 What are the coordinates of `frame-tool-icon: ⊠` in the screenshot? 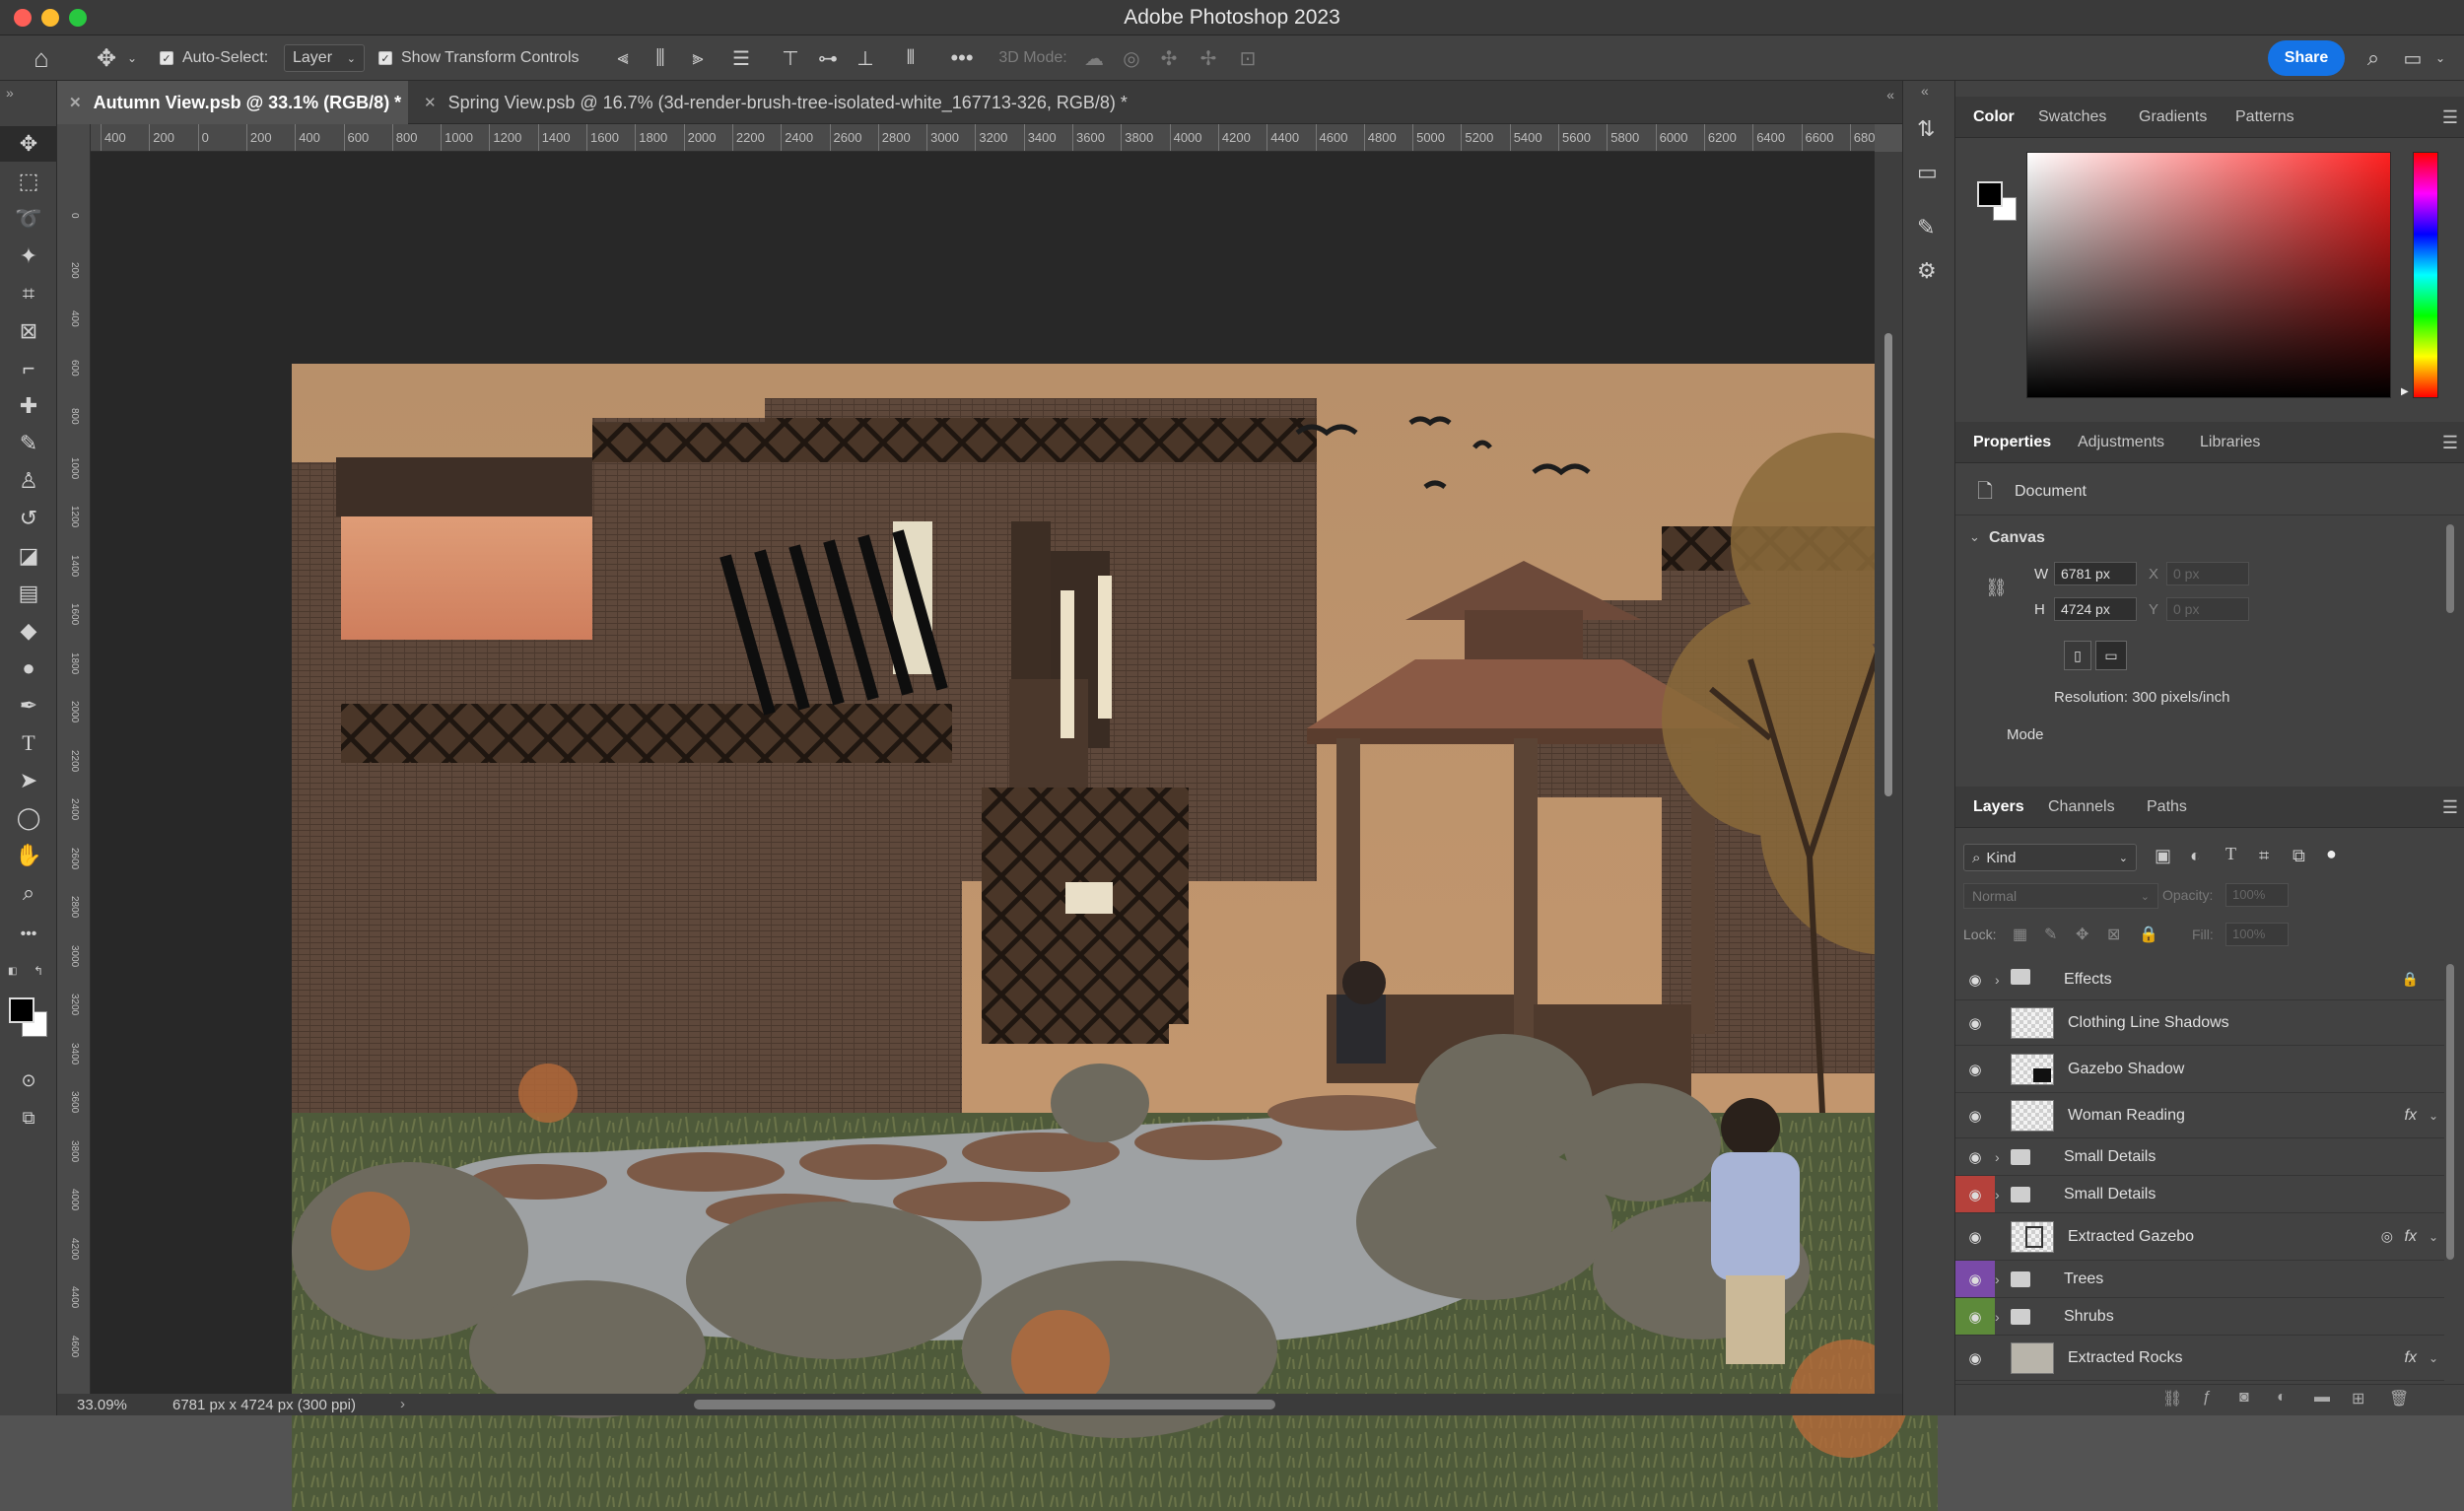 It's located at (28, 331).